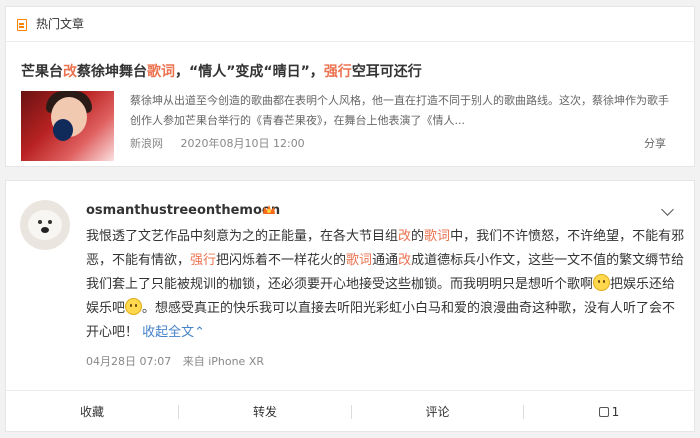 This screenshot has height=438, width=700. I want to click on share-button: 分享, so click(655, 143).